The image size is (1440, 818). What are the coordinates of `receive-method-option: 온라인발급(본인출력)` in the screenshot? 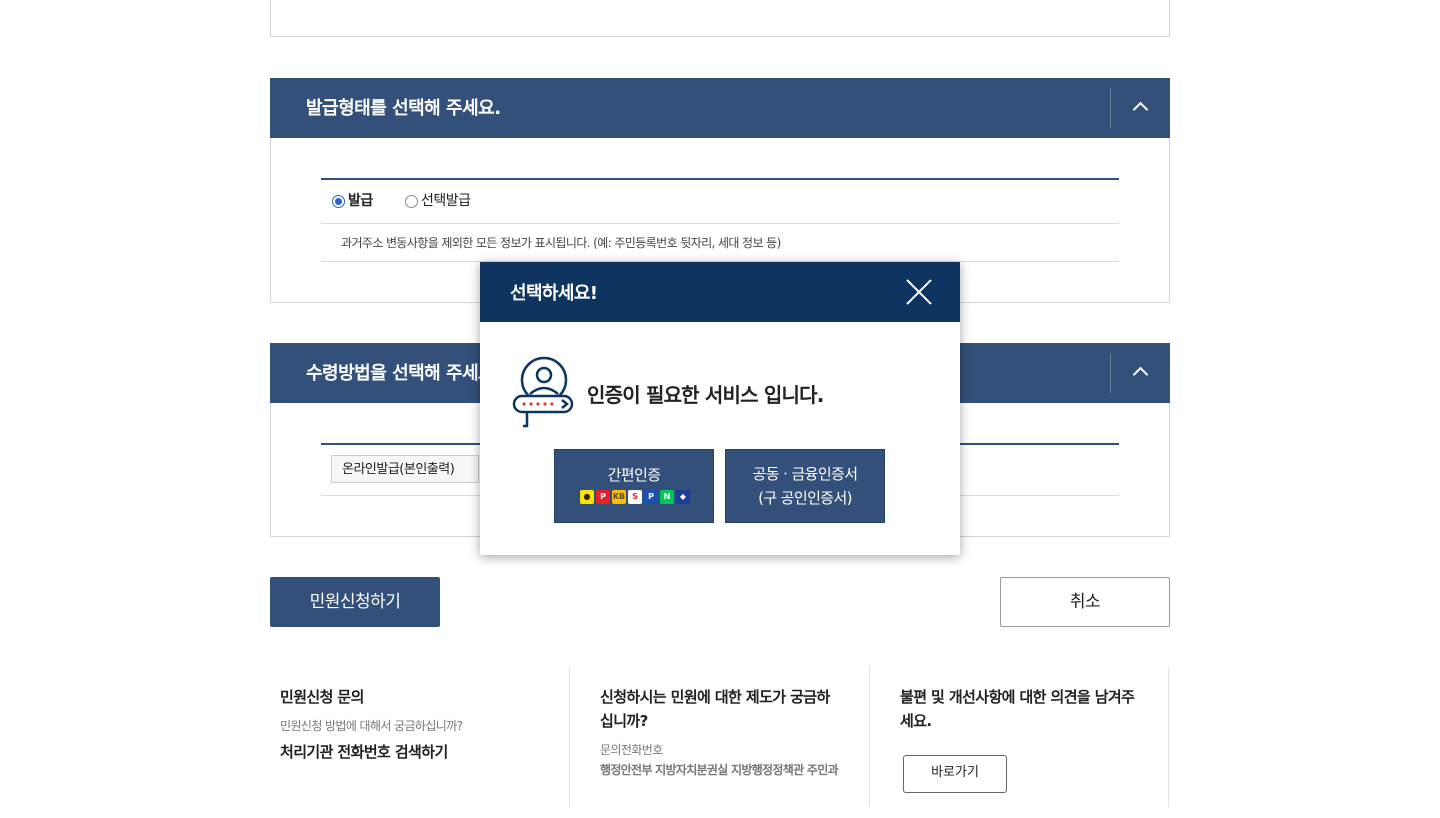 It's located at (405, 469).